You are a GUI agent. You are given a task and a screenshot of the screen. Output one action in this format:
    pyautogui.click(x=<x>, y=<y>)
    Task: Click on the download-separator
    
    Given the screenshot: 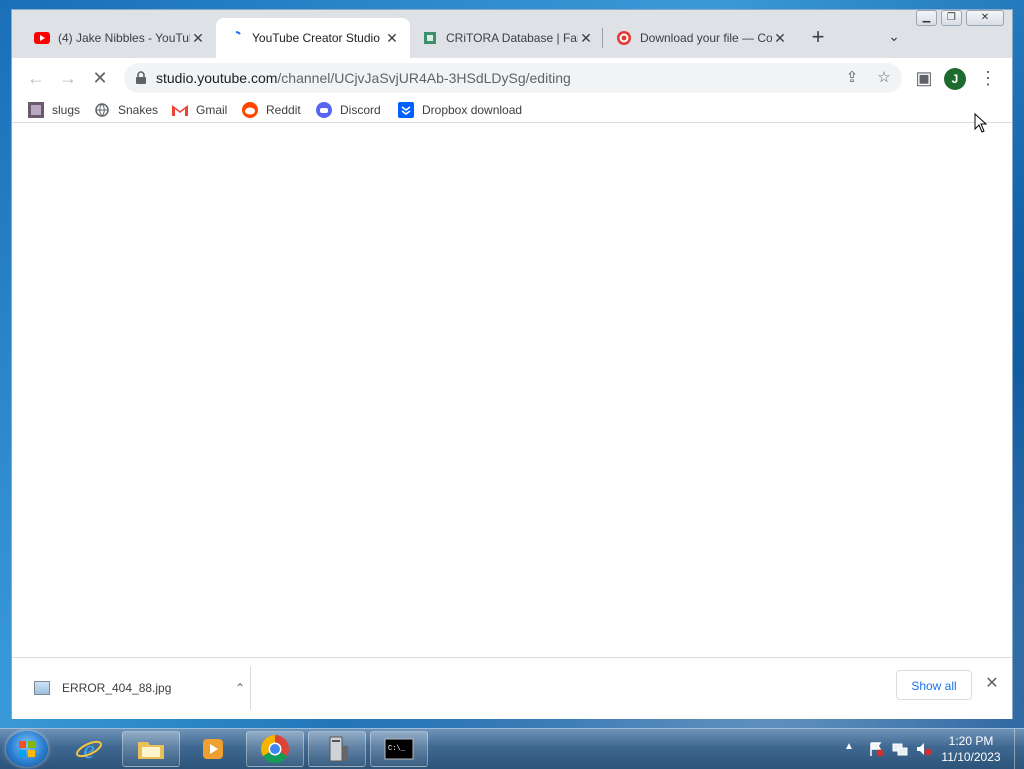 What is the action you would take?
    pyautogui.click(x=250, y=688)
    